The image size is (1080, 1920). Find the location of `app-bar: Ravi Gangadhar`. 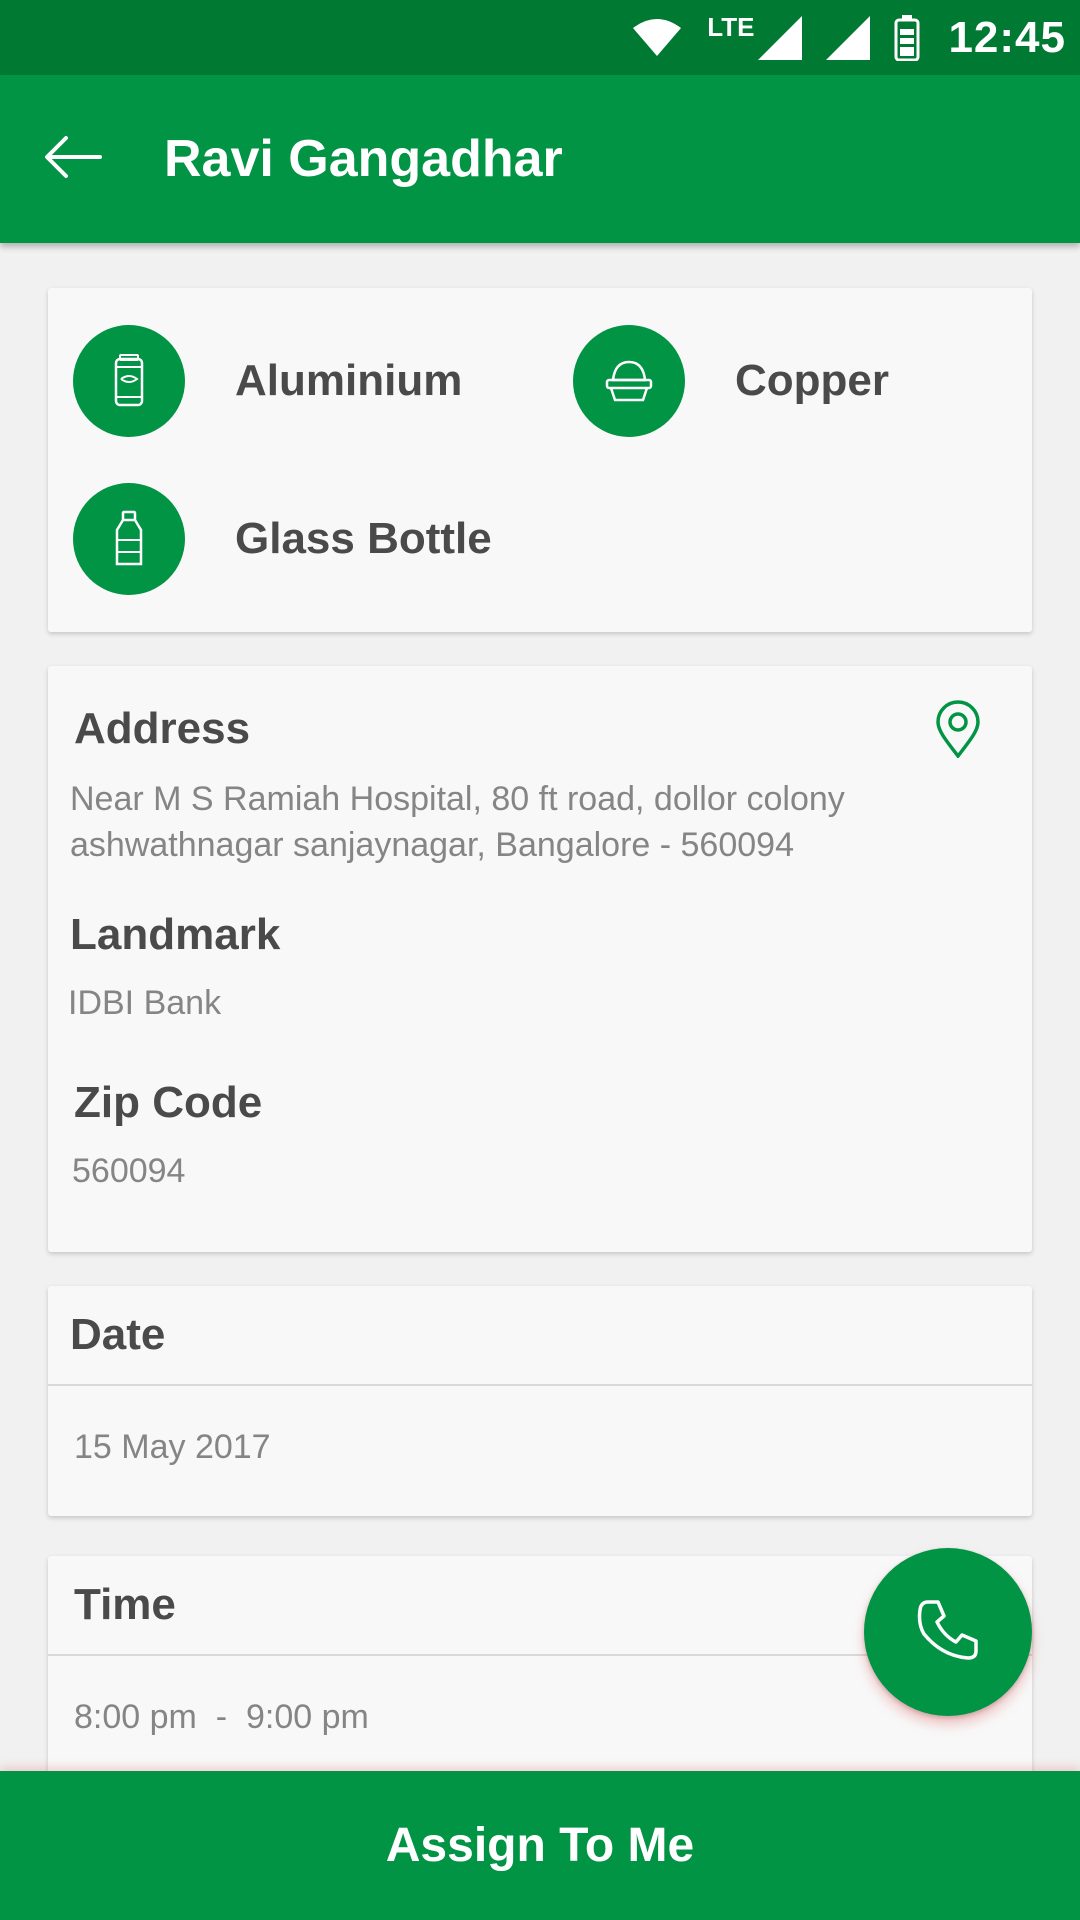

app-bar: Ravi Gangadhar is located at coordinates (540, 159).